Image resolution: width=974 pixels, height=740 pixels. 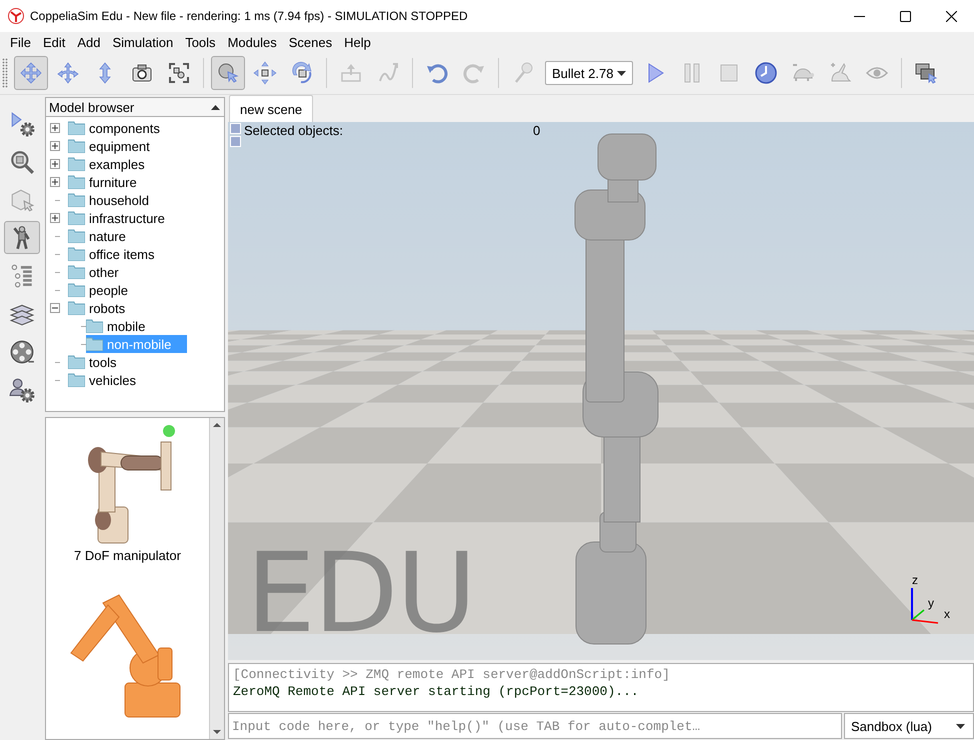 I want to click on window-title: CoppeliaSim Edu - New file - rendering: 1 ms (7.94 fps) - SIMULATION STOPPED, so click(x=249, y=16).